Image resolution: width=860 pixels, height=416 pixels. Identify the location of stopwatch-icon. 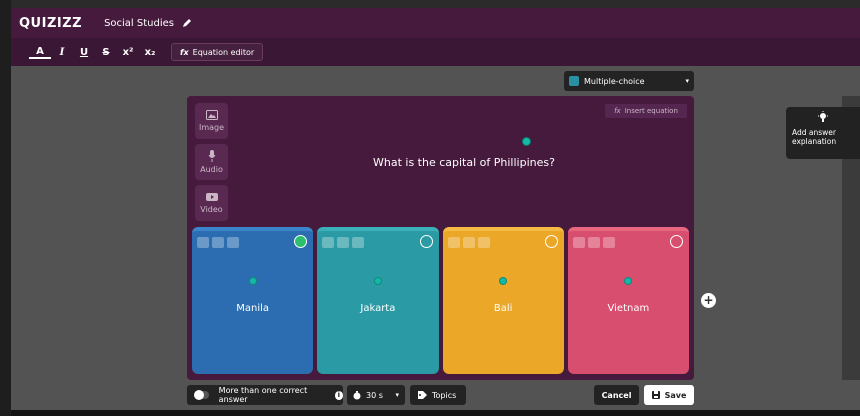
(357, 394).